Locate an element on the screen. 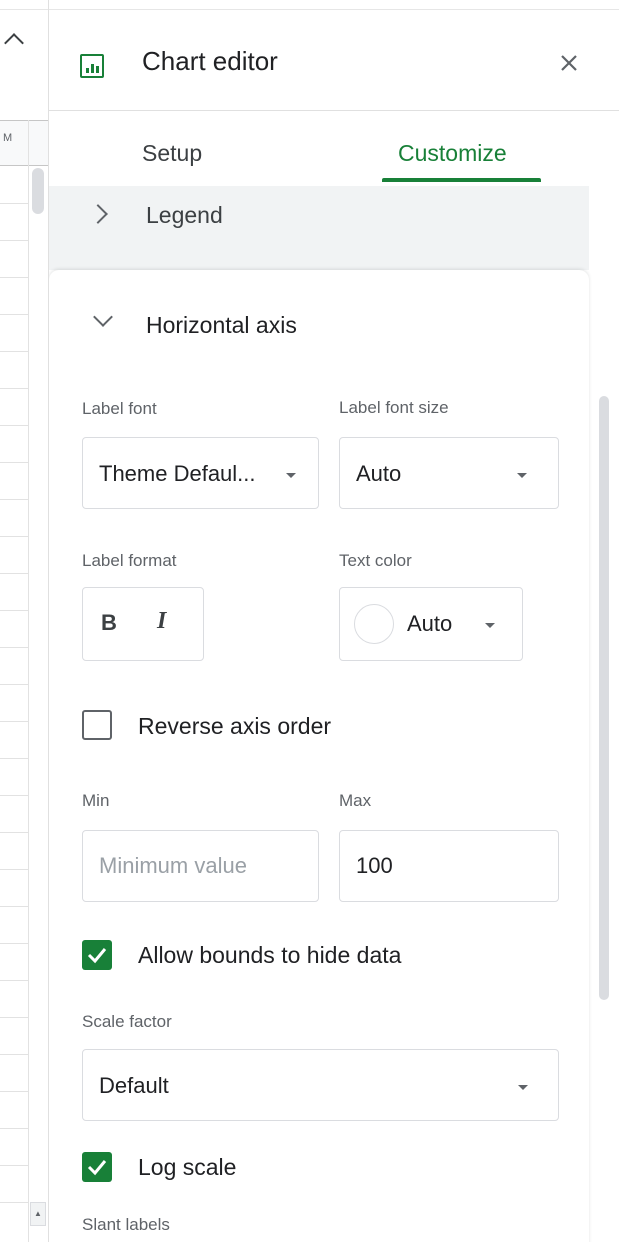 This screenshot has height=1242, width=619. strip-top-divider is located at coordinates (24, 9).